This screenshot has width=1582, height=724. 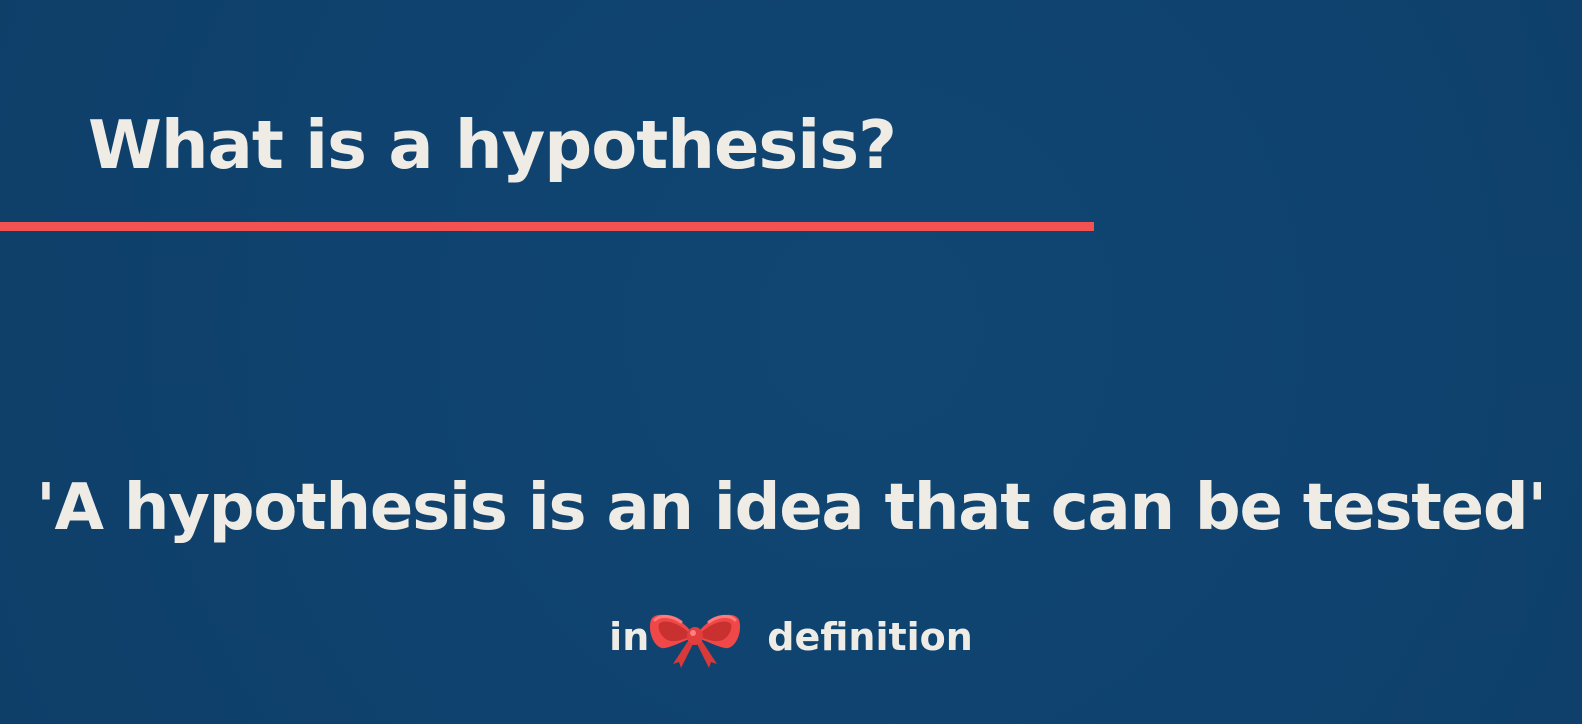 I want to click on definition-caption: in definition, so click(x=791, y=637).